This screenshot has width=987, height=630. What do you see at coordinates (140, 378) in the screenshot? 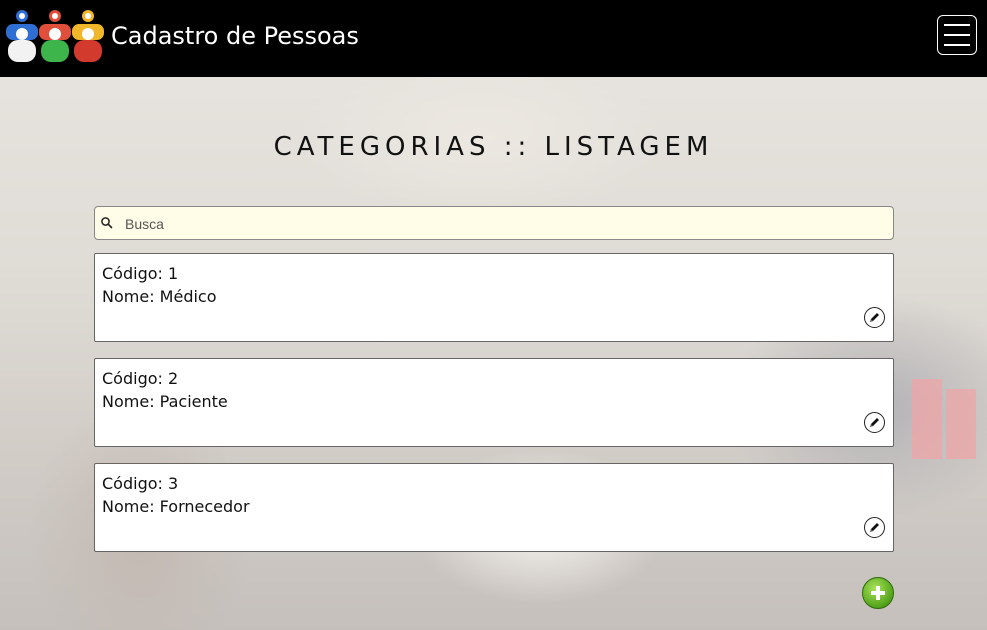
I see `category-code: Código: 2` at bounding box center [140, 378].